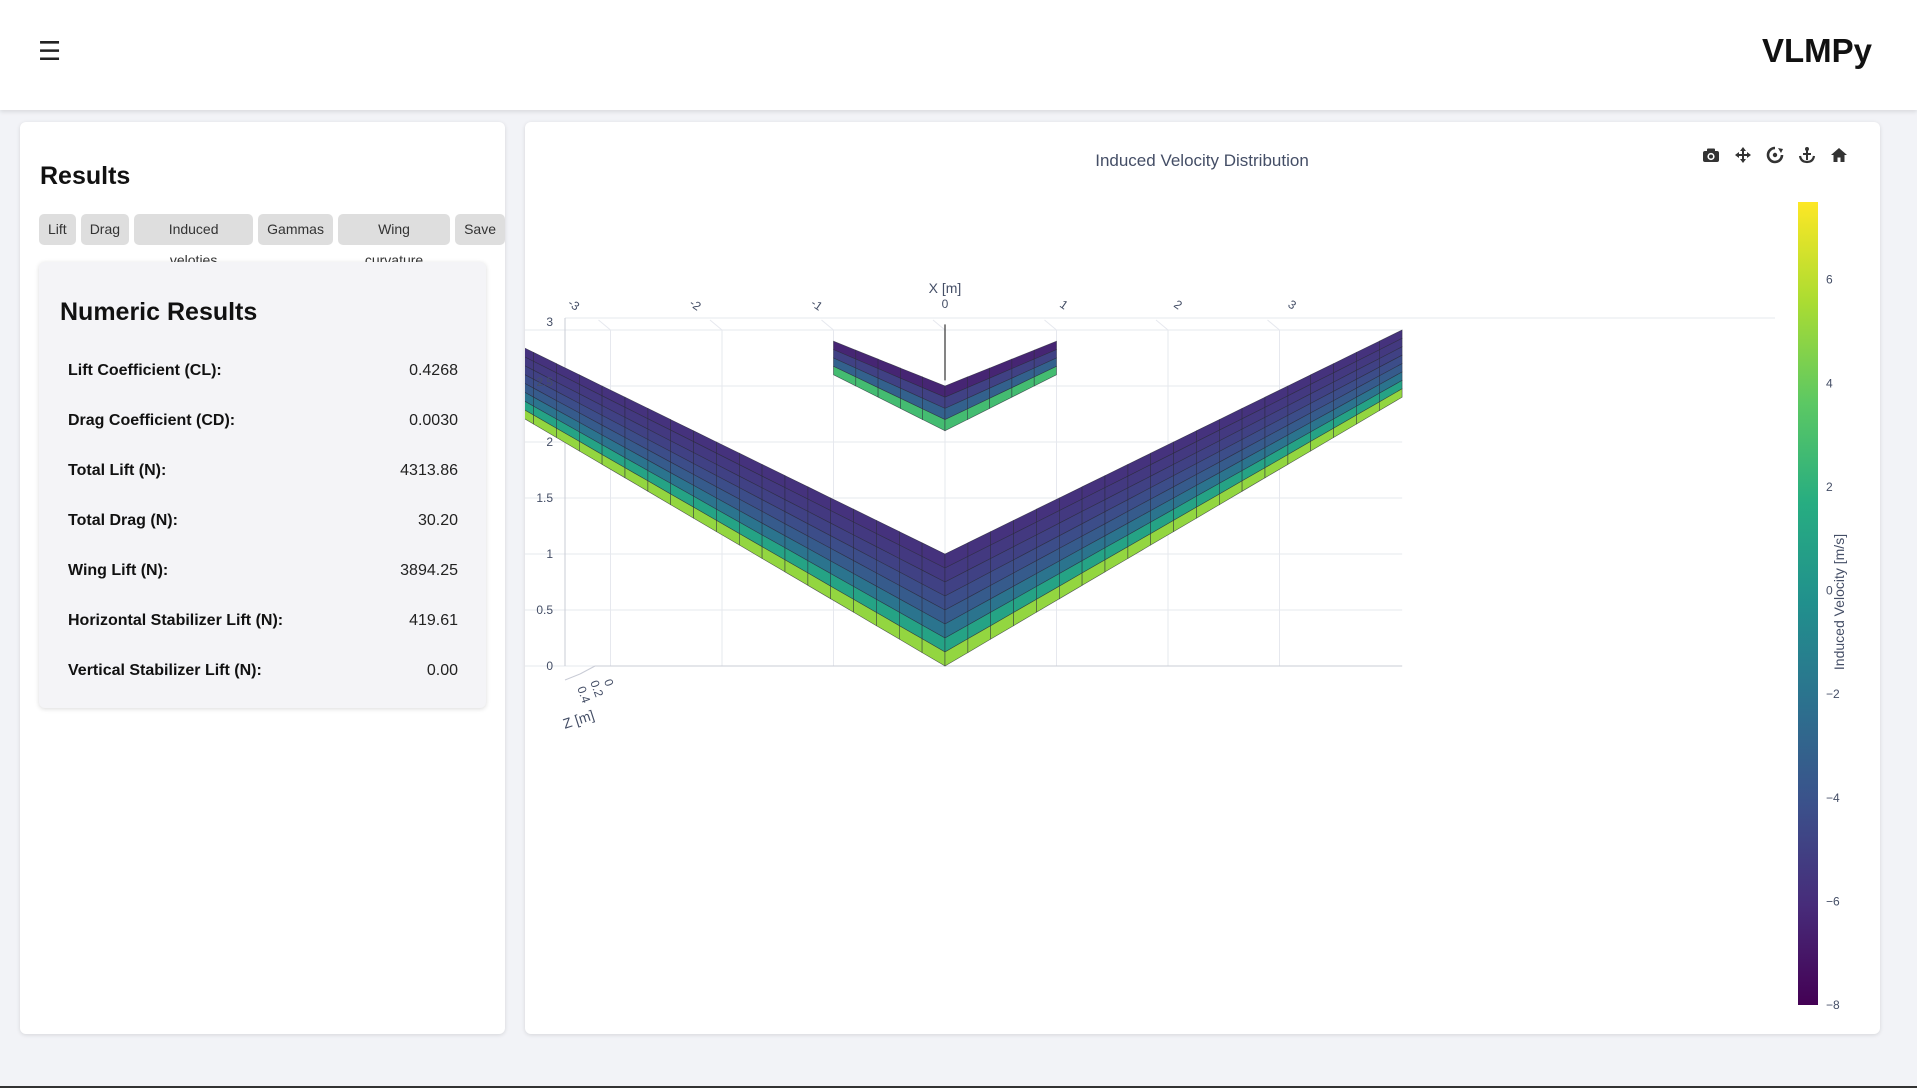 The image size is (1917, 1088). What do you see at coordinates (429, 570) in the screenshot?
I see `result-value: 3894.25` at bounding box center [429, 570].